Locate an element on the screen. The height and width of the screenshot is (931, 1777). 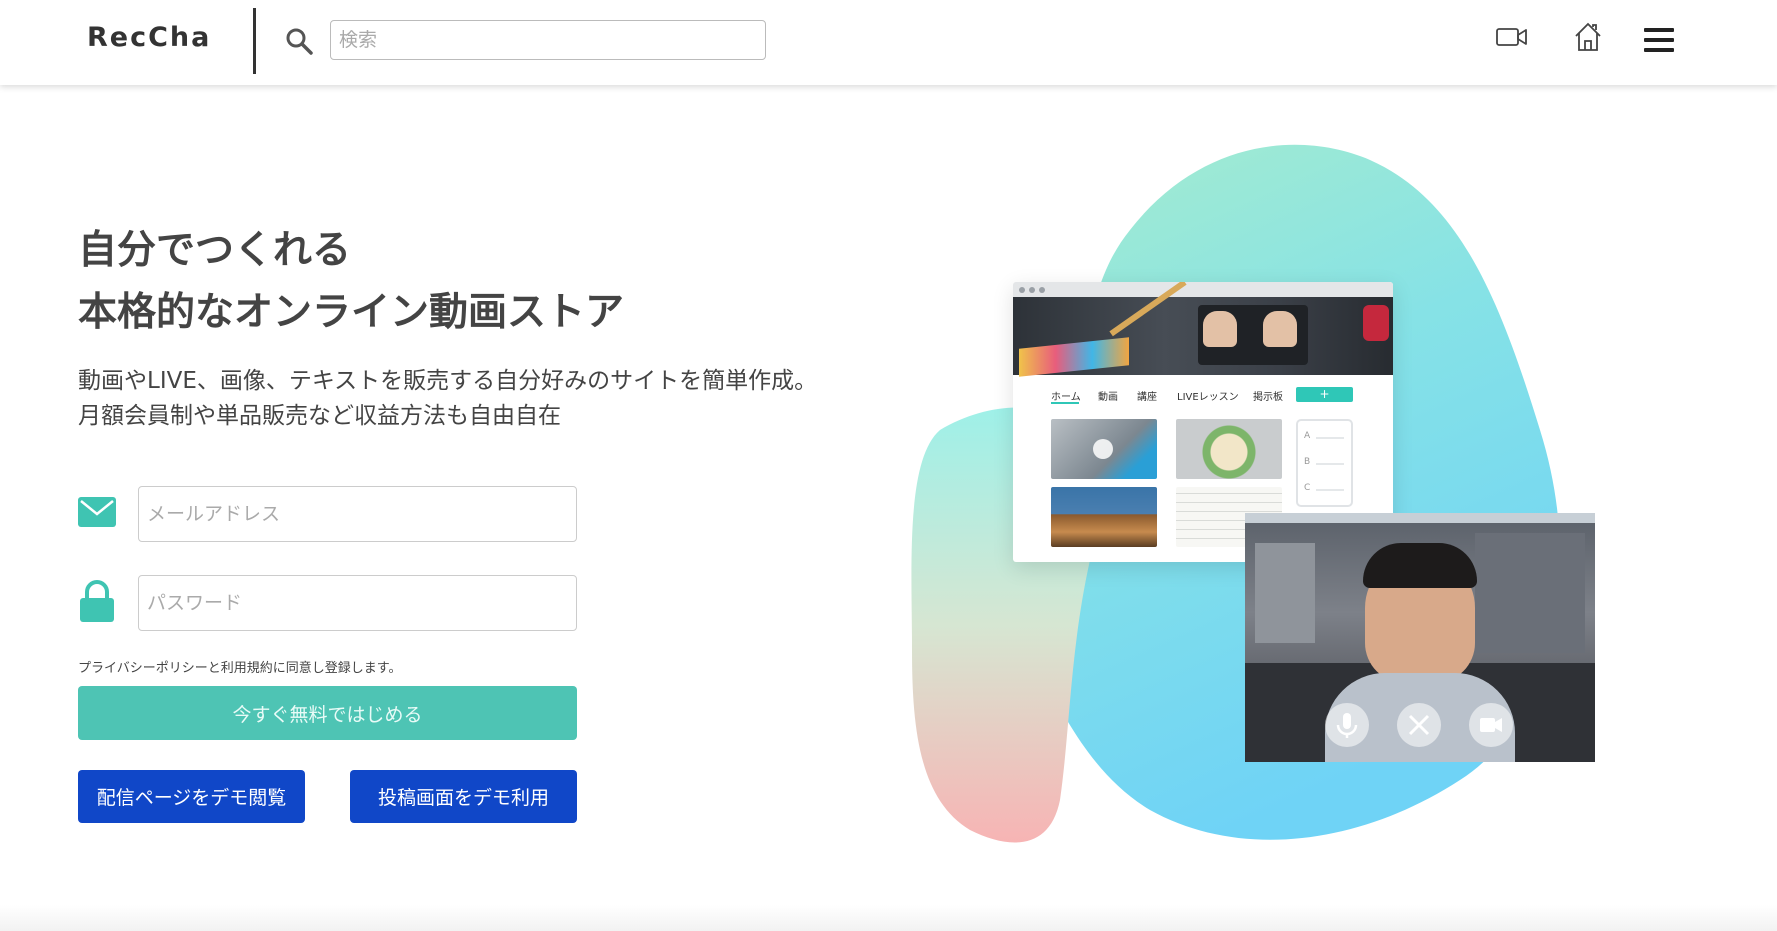
video-call-mockup is located at coordinates (1420, 637).